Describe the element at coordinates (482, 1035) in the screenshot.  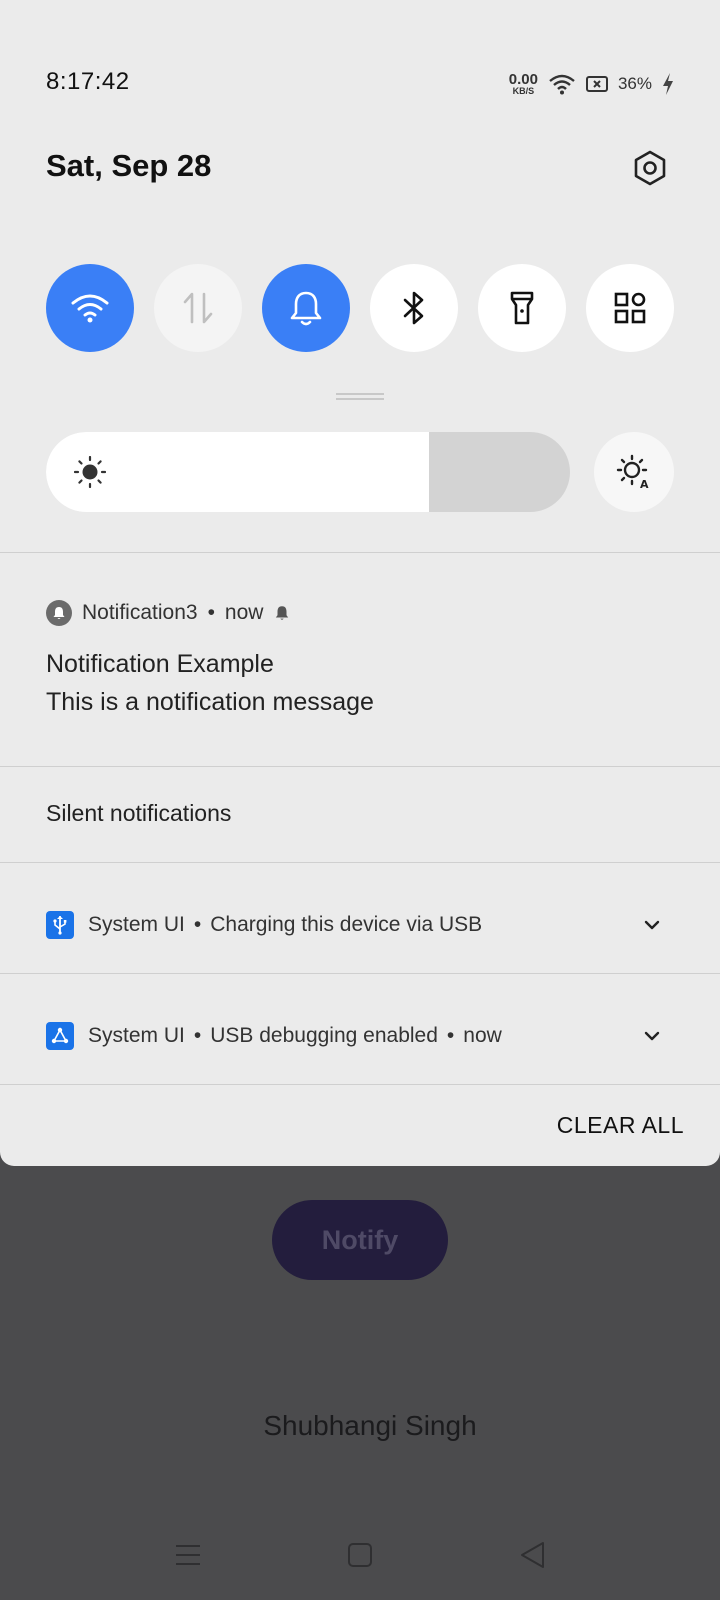
I see `system-notification-time: now` at that location.